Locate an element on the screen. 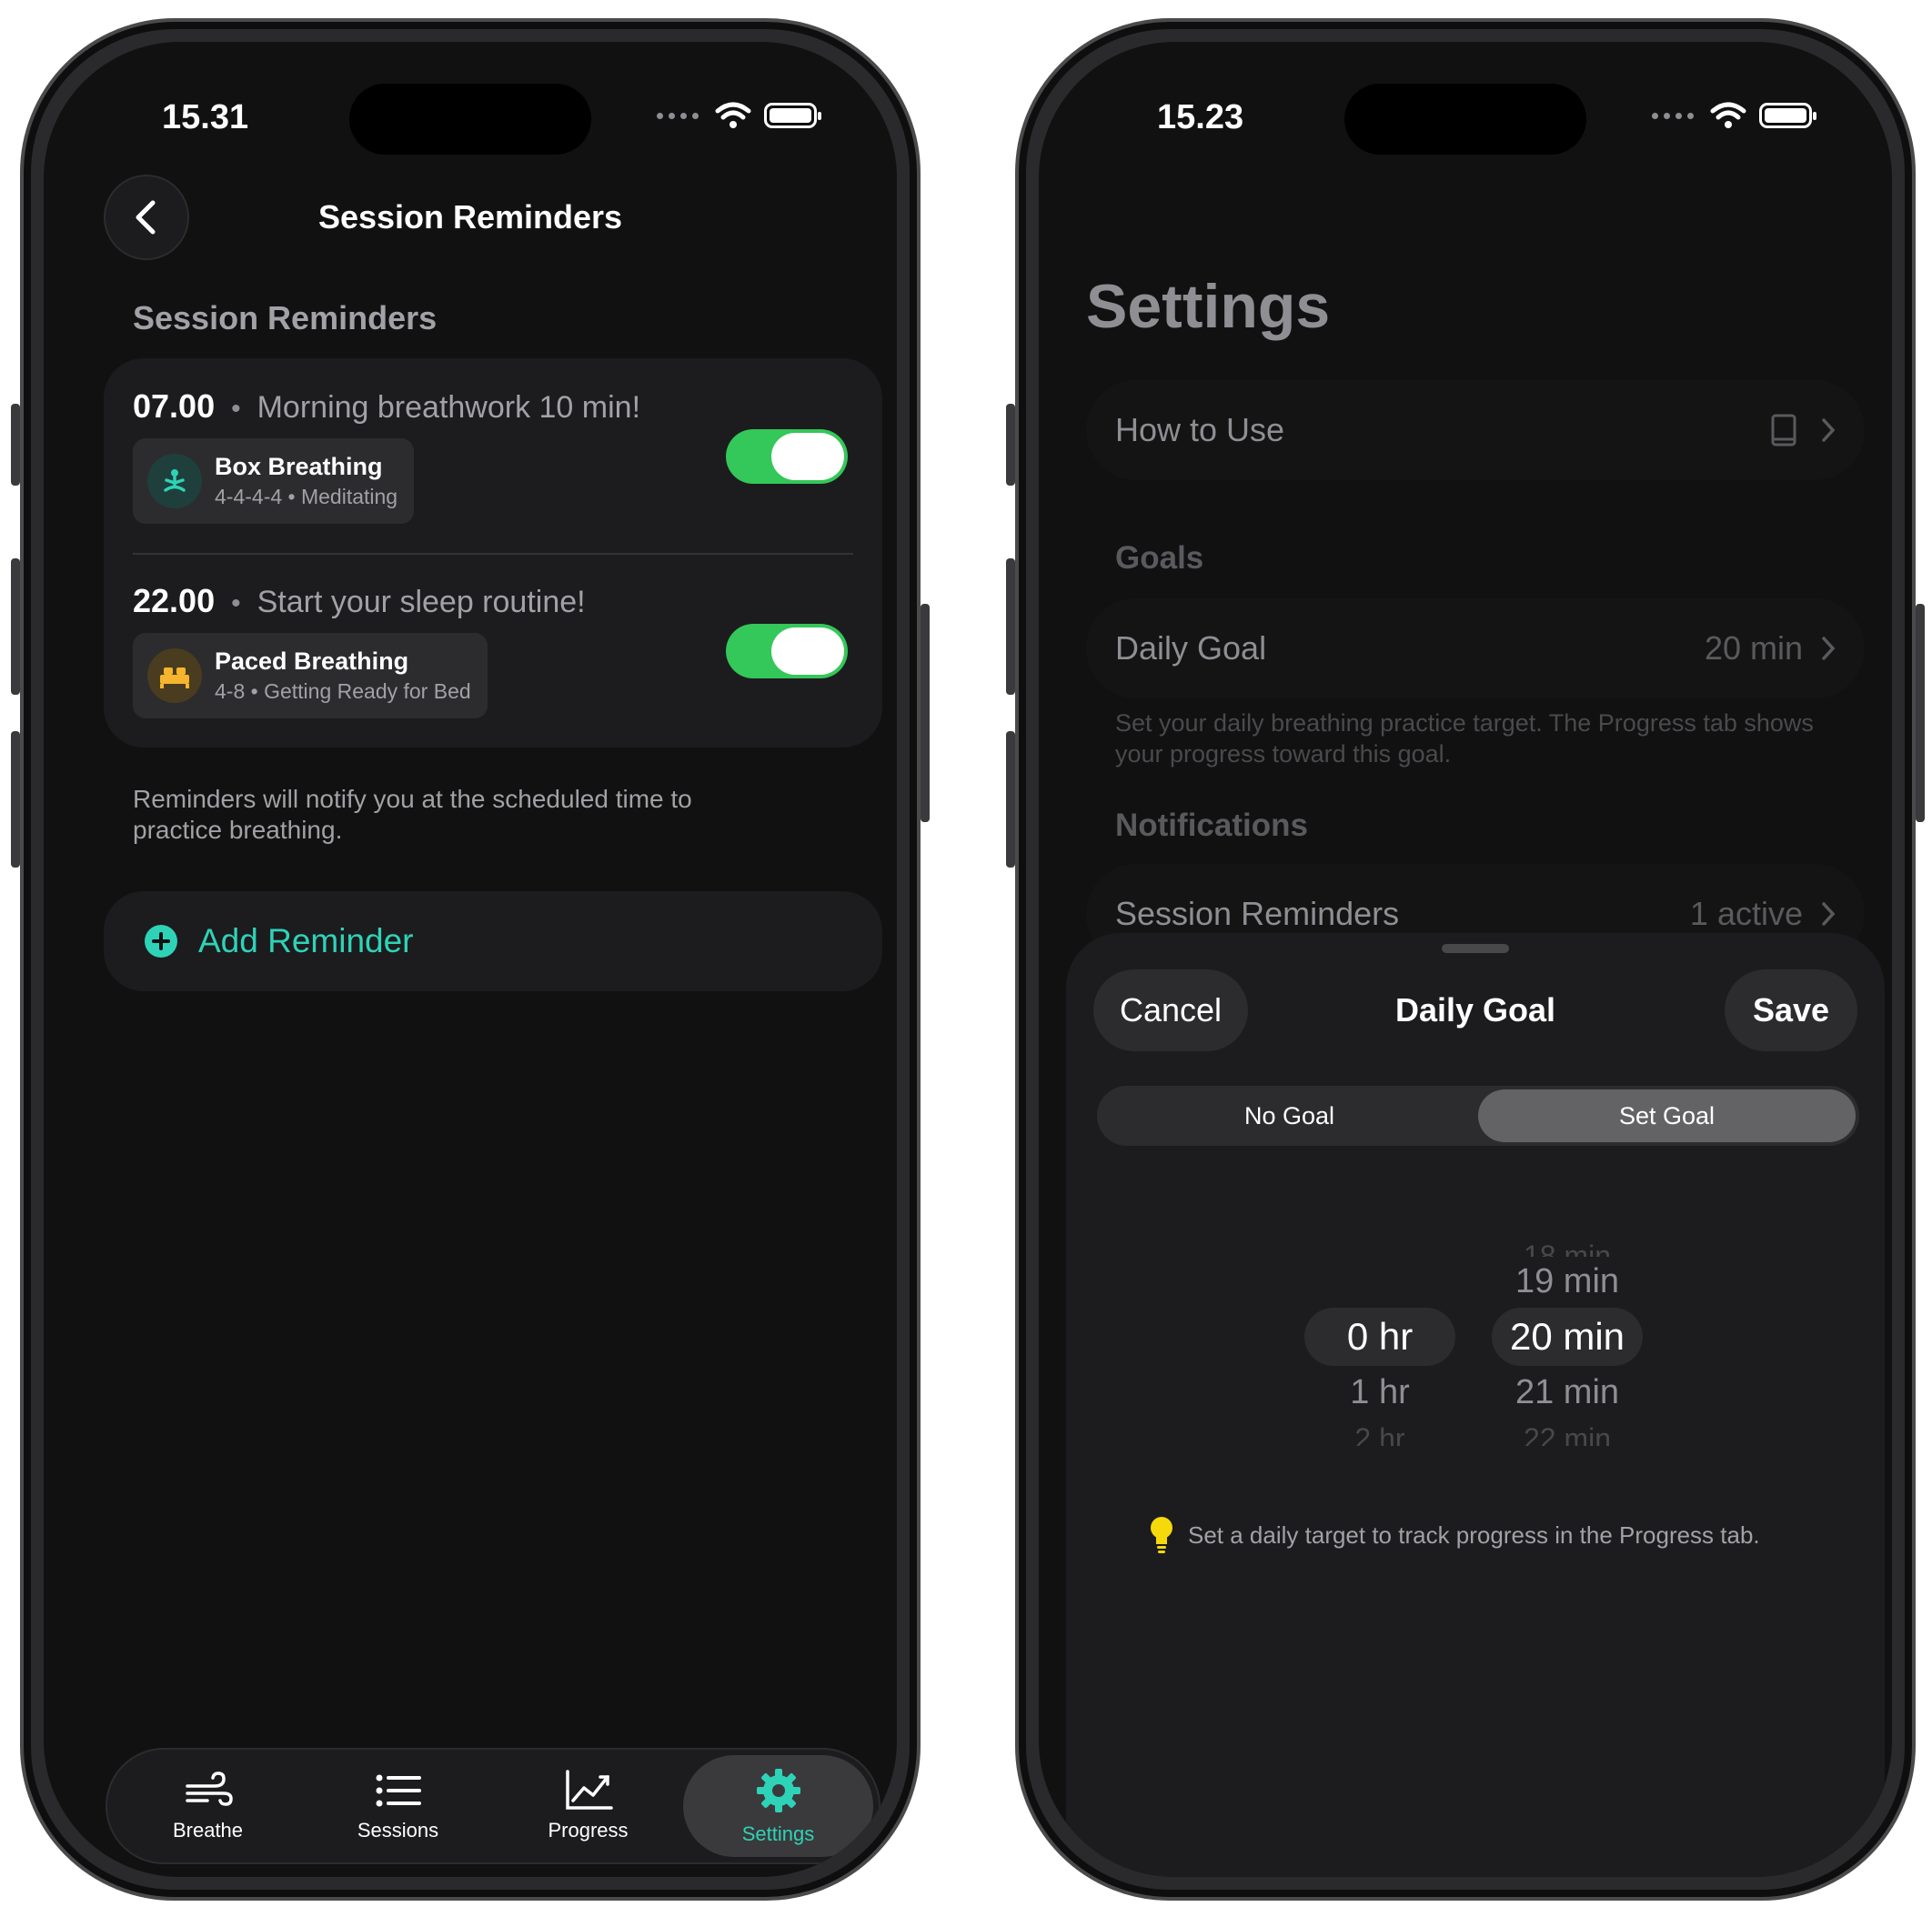 Image resolution: width=1932 pixels, height=1917 pixels. segment-no-goal: No Goal is located at coordinates (1289, 1115).